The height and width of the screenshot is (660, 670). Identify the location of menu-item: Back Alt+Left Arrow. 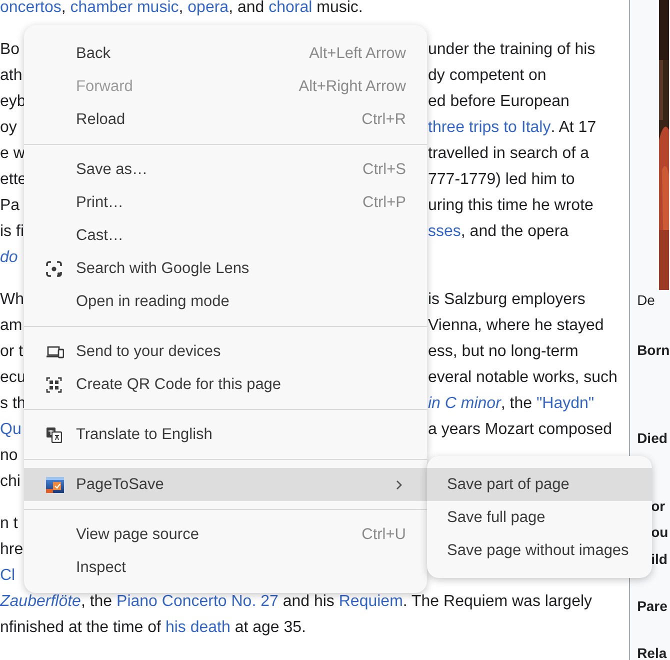
(225, 53).